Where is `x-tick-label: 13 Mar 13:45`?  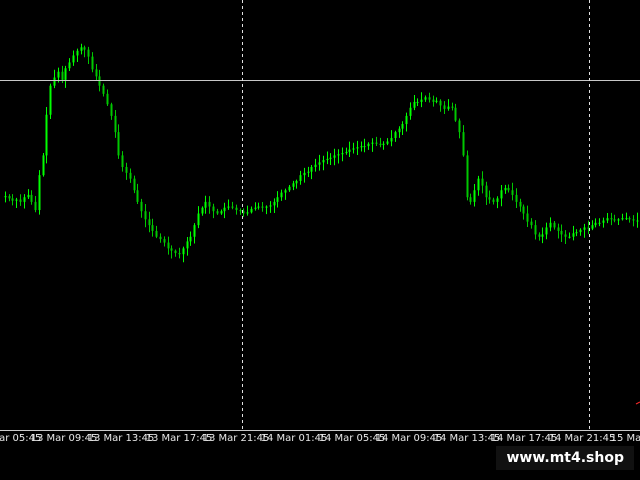
x-tick-label: 13 Mar 13:45 is located at coordinates (121, 438).